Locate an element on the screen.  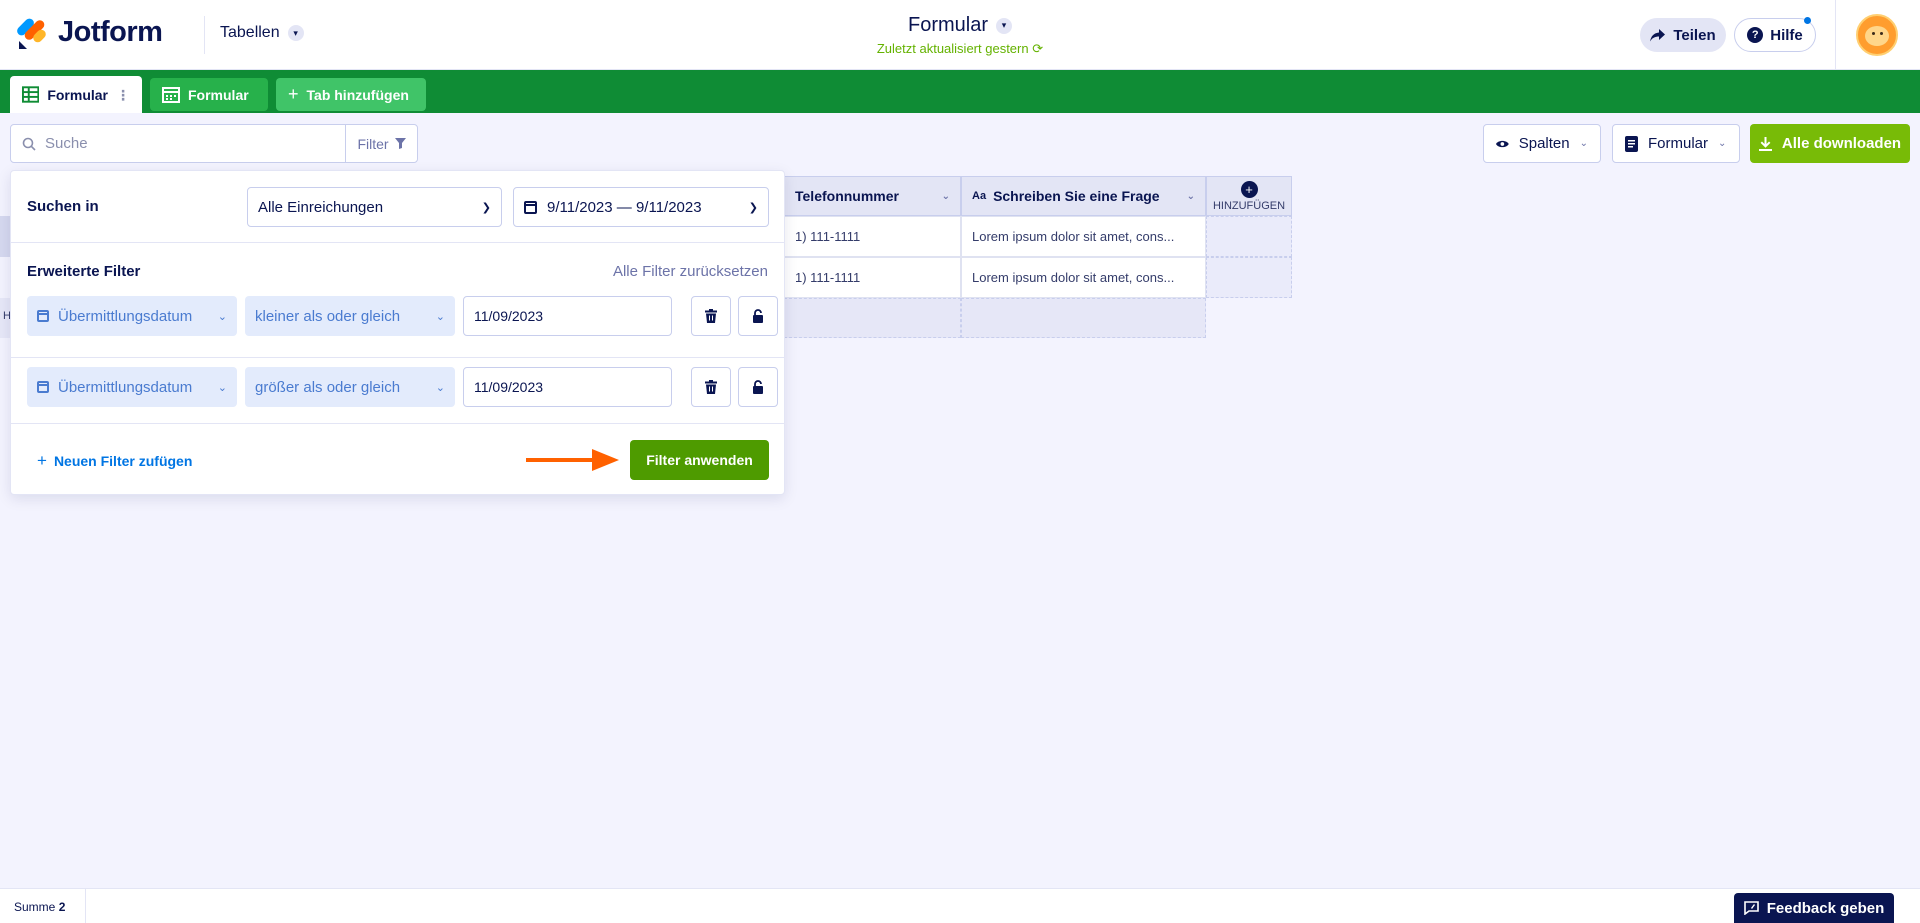
plus-circle-icon: + is located at coordinates (1249, 189).